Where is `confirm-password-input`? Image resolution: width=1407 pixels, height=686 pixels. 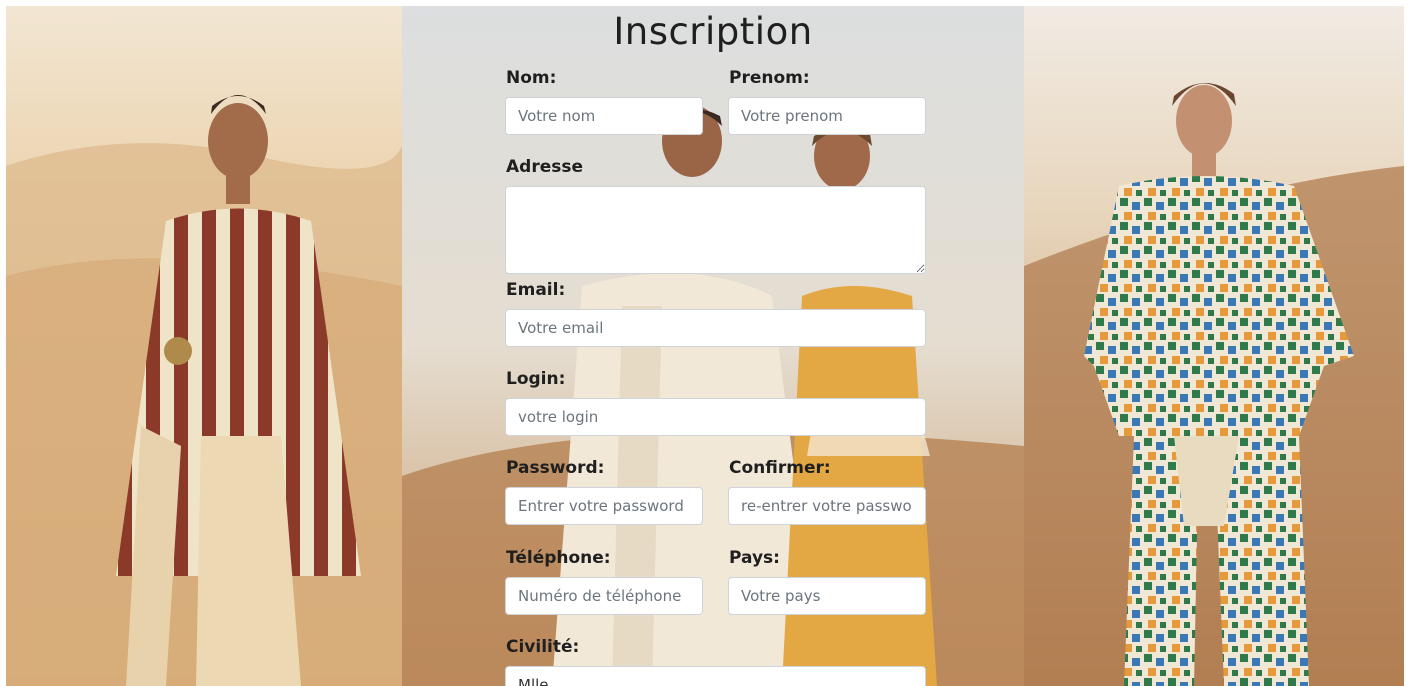 confirm-password-input is located at coordinates (827, 506).